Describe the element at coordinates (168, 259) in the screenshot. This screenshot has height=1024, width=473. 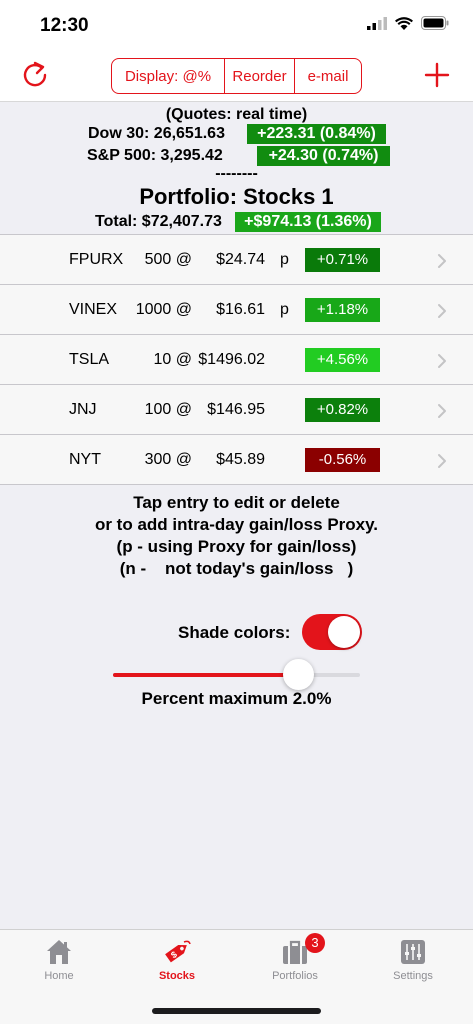
I see `stock-quantity: 500 @` at that location.